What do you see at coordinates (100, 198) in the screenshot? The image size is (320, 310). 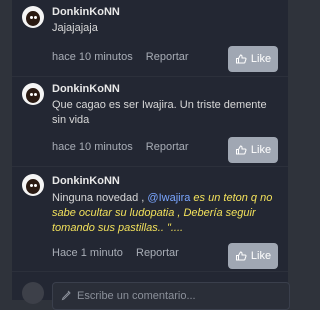 I see `comment-text-start: Ninguna novedad ,` at bounding box center [100, 198].